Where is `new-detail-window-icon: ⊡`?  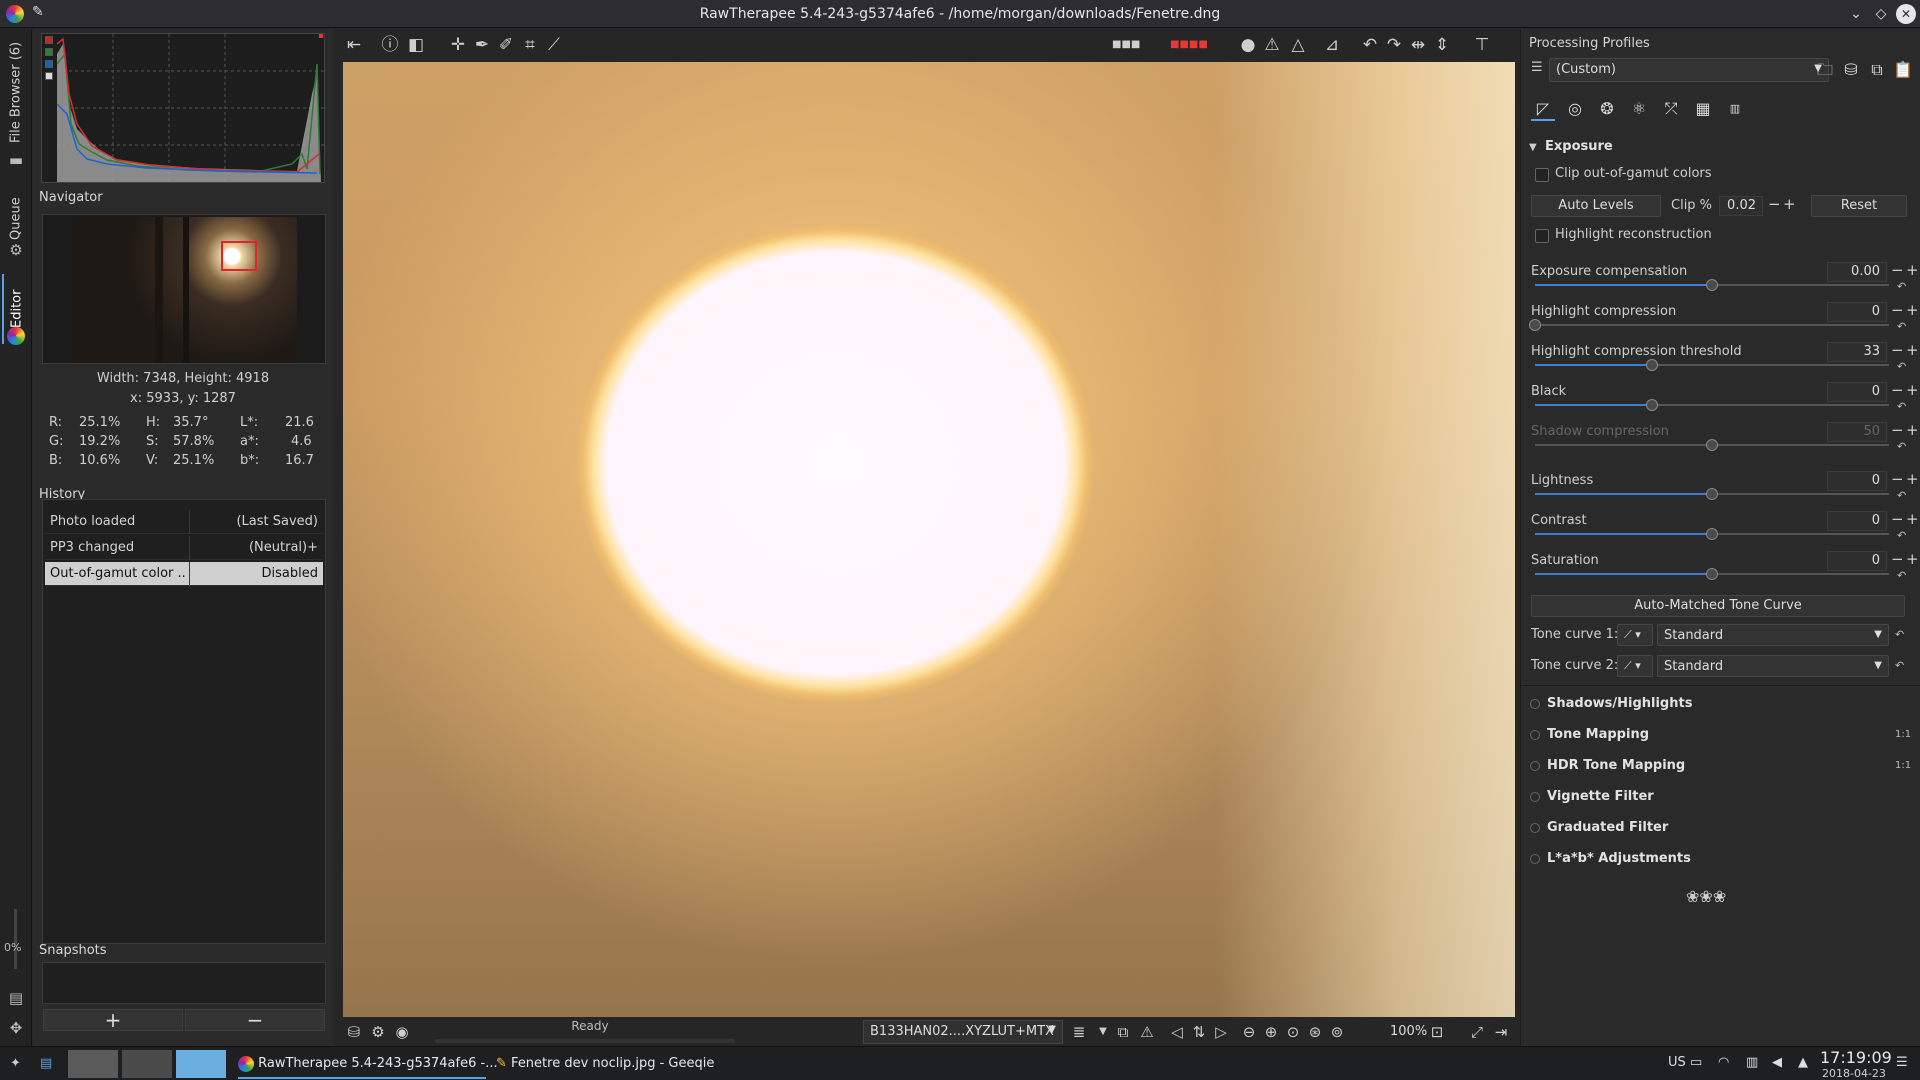 new-detail-window-icon: ⊡ is located at coordinates (1437, 1032).